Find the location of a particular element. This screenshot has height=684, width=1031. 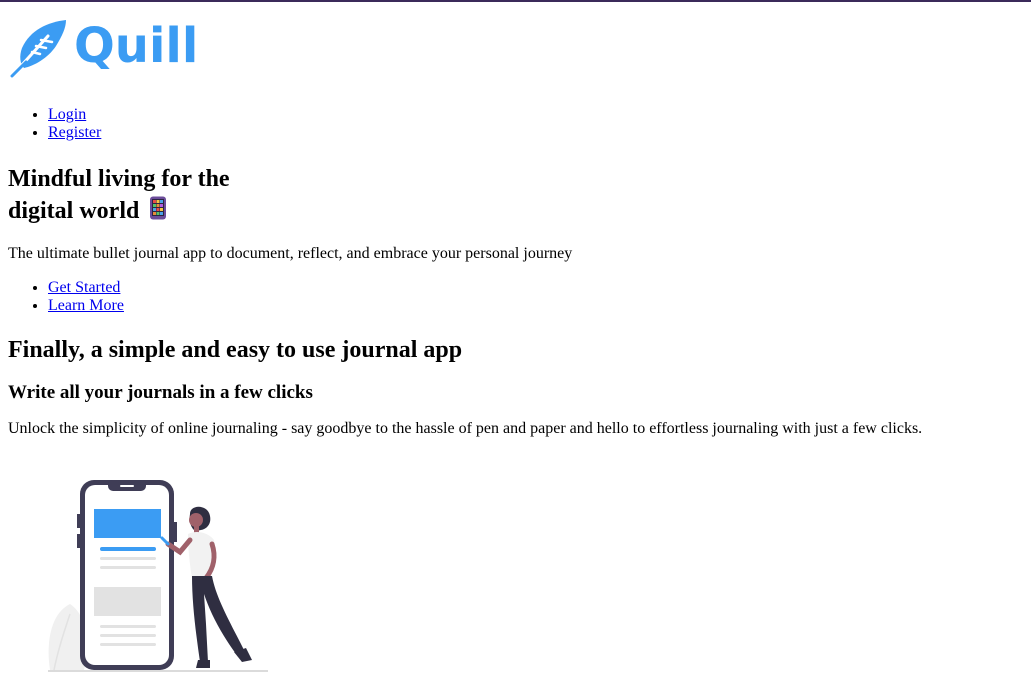

cta-item-get-started: Get Started is located at coordinates (535, 288).